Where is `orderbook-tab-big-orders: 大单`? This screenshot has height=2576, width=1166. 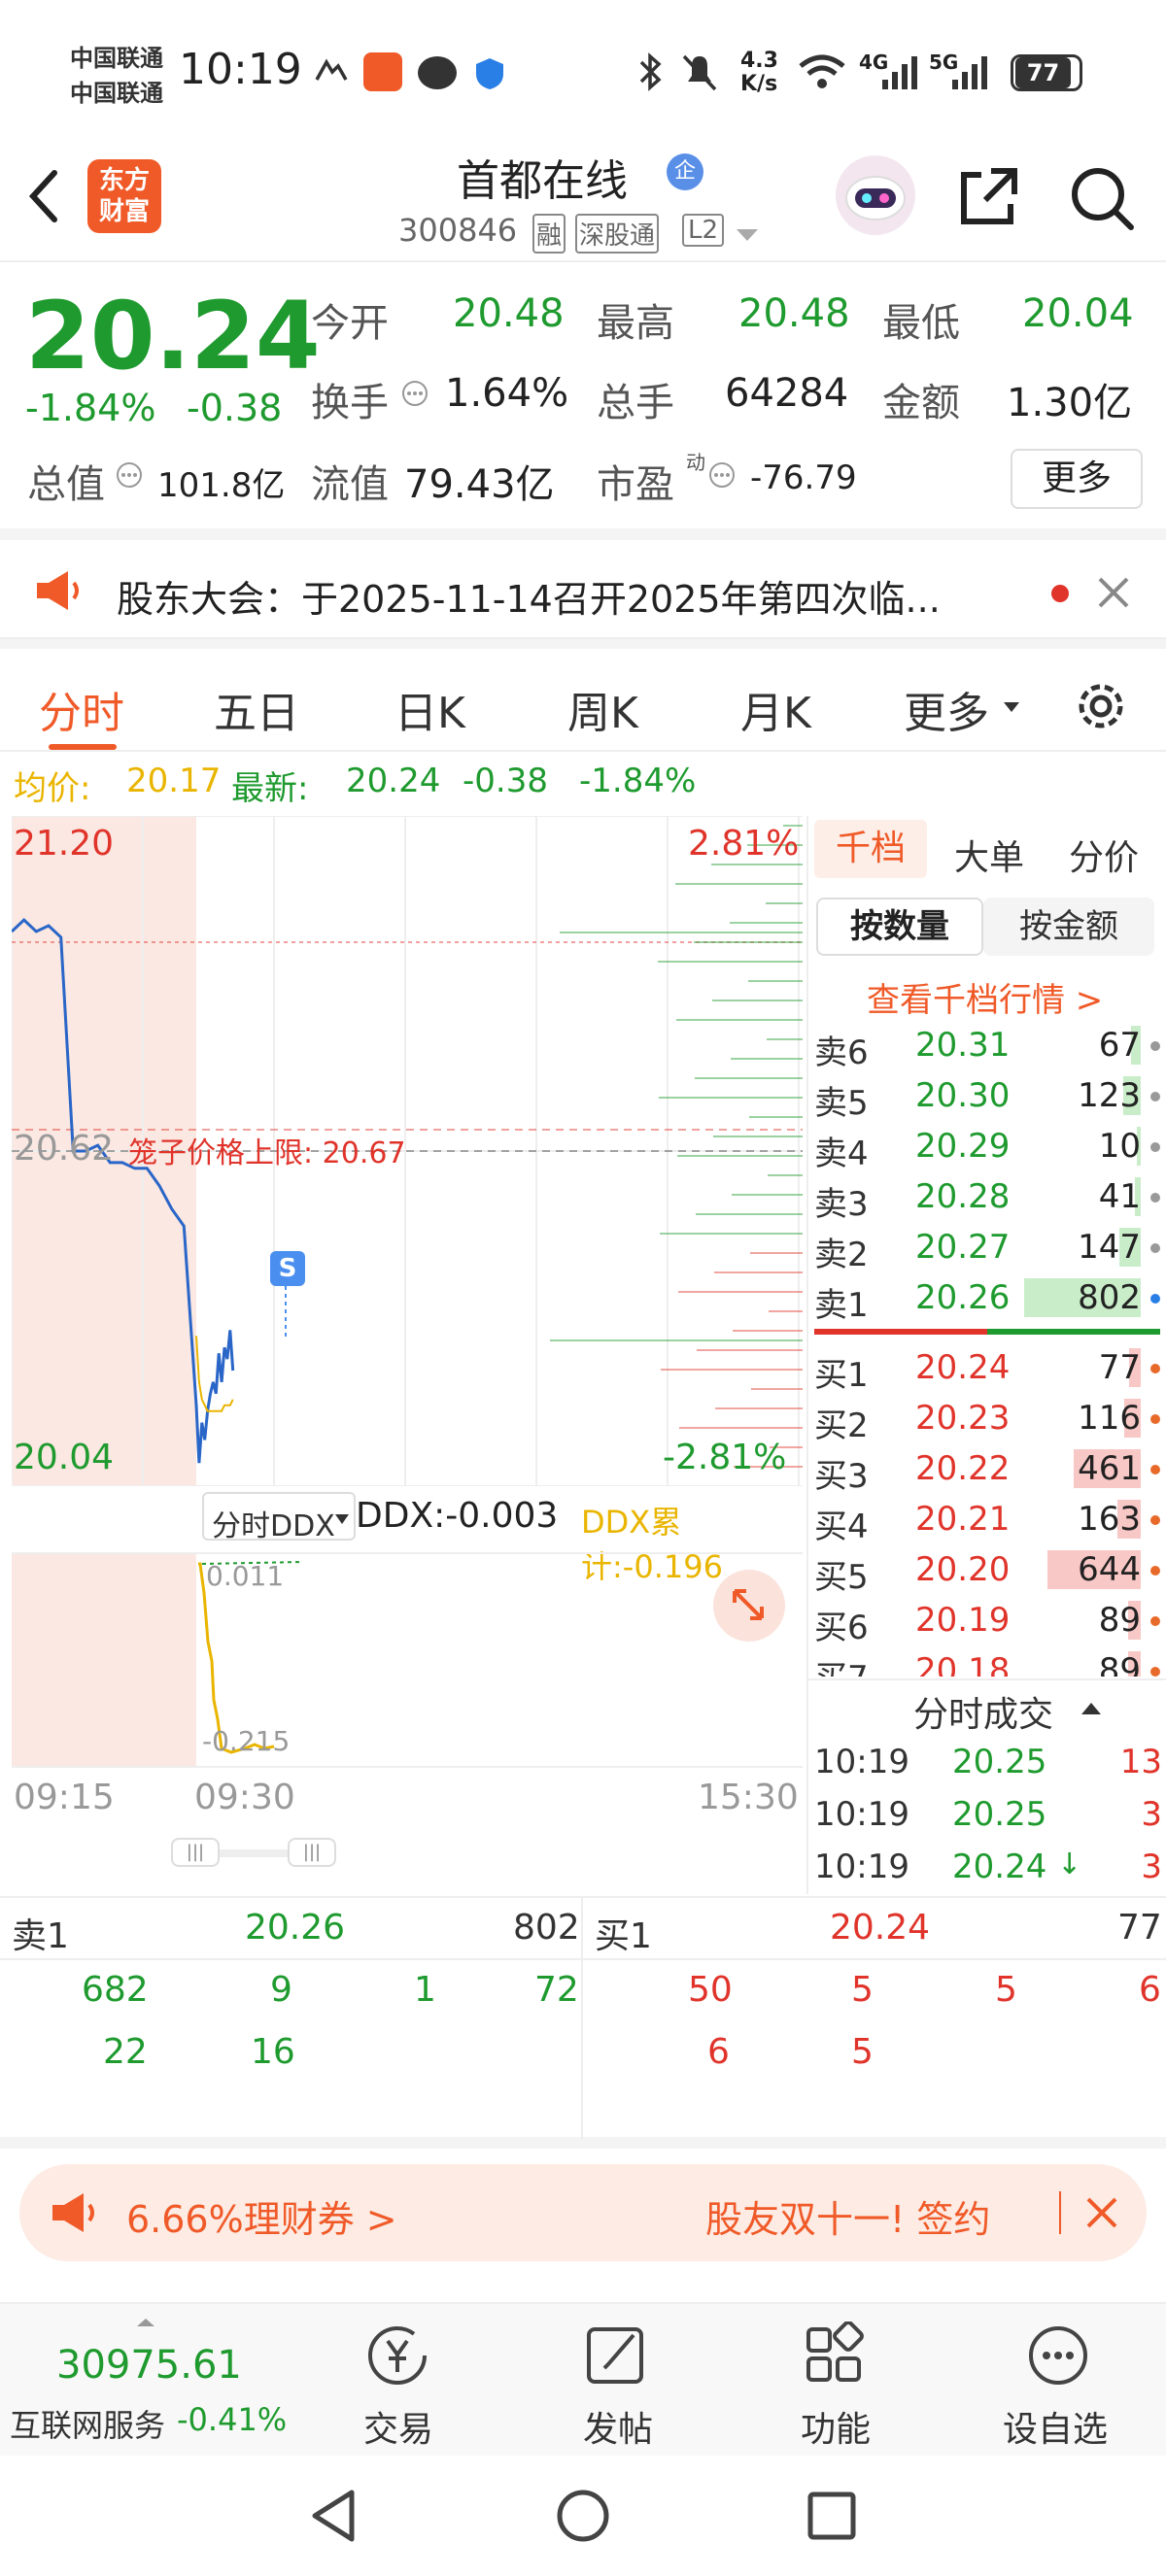
orderbook-tab-big-orders: 大单 is located at coordinates (989, 855).